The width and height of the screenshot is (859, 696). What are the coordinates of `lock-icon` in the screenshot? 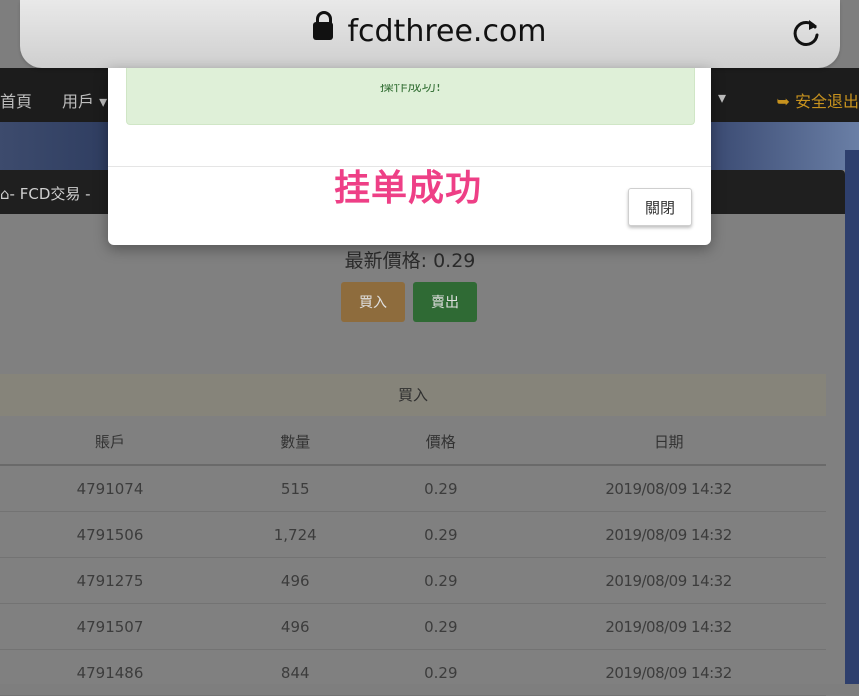 It's located at (323, 25).